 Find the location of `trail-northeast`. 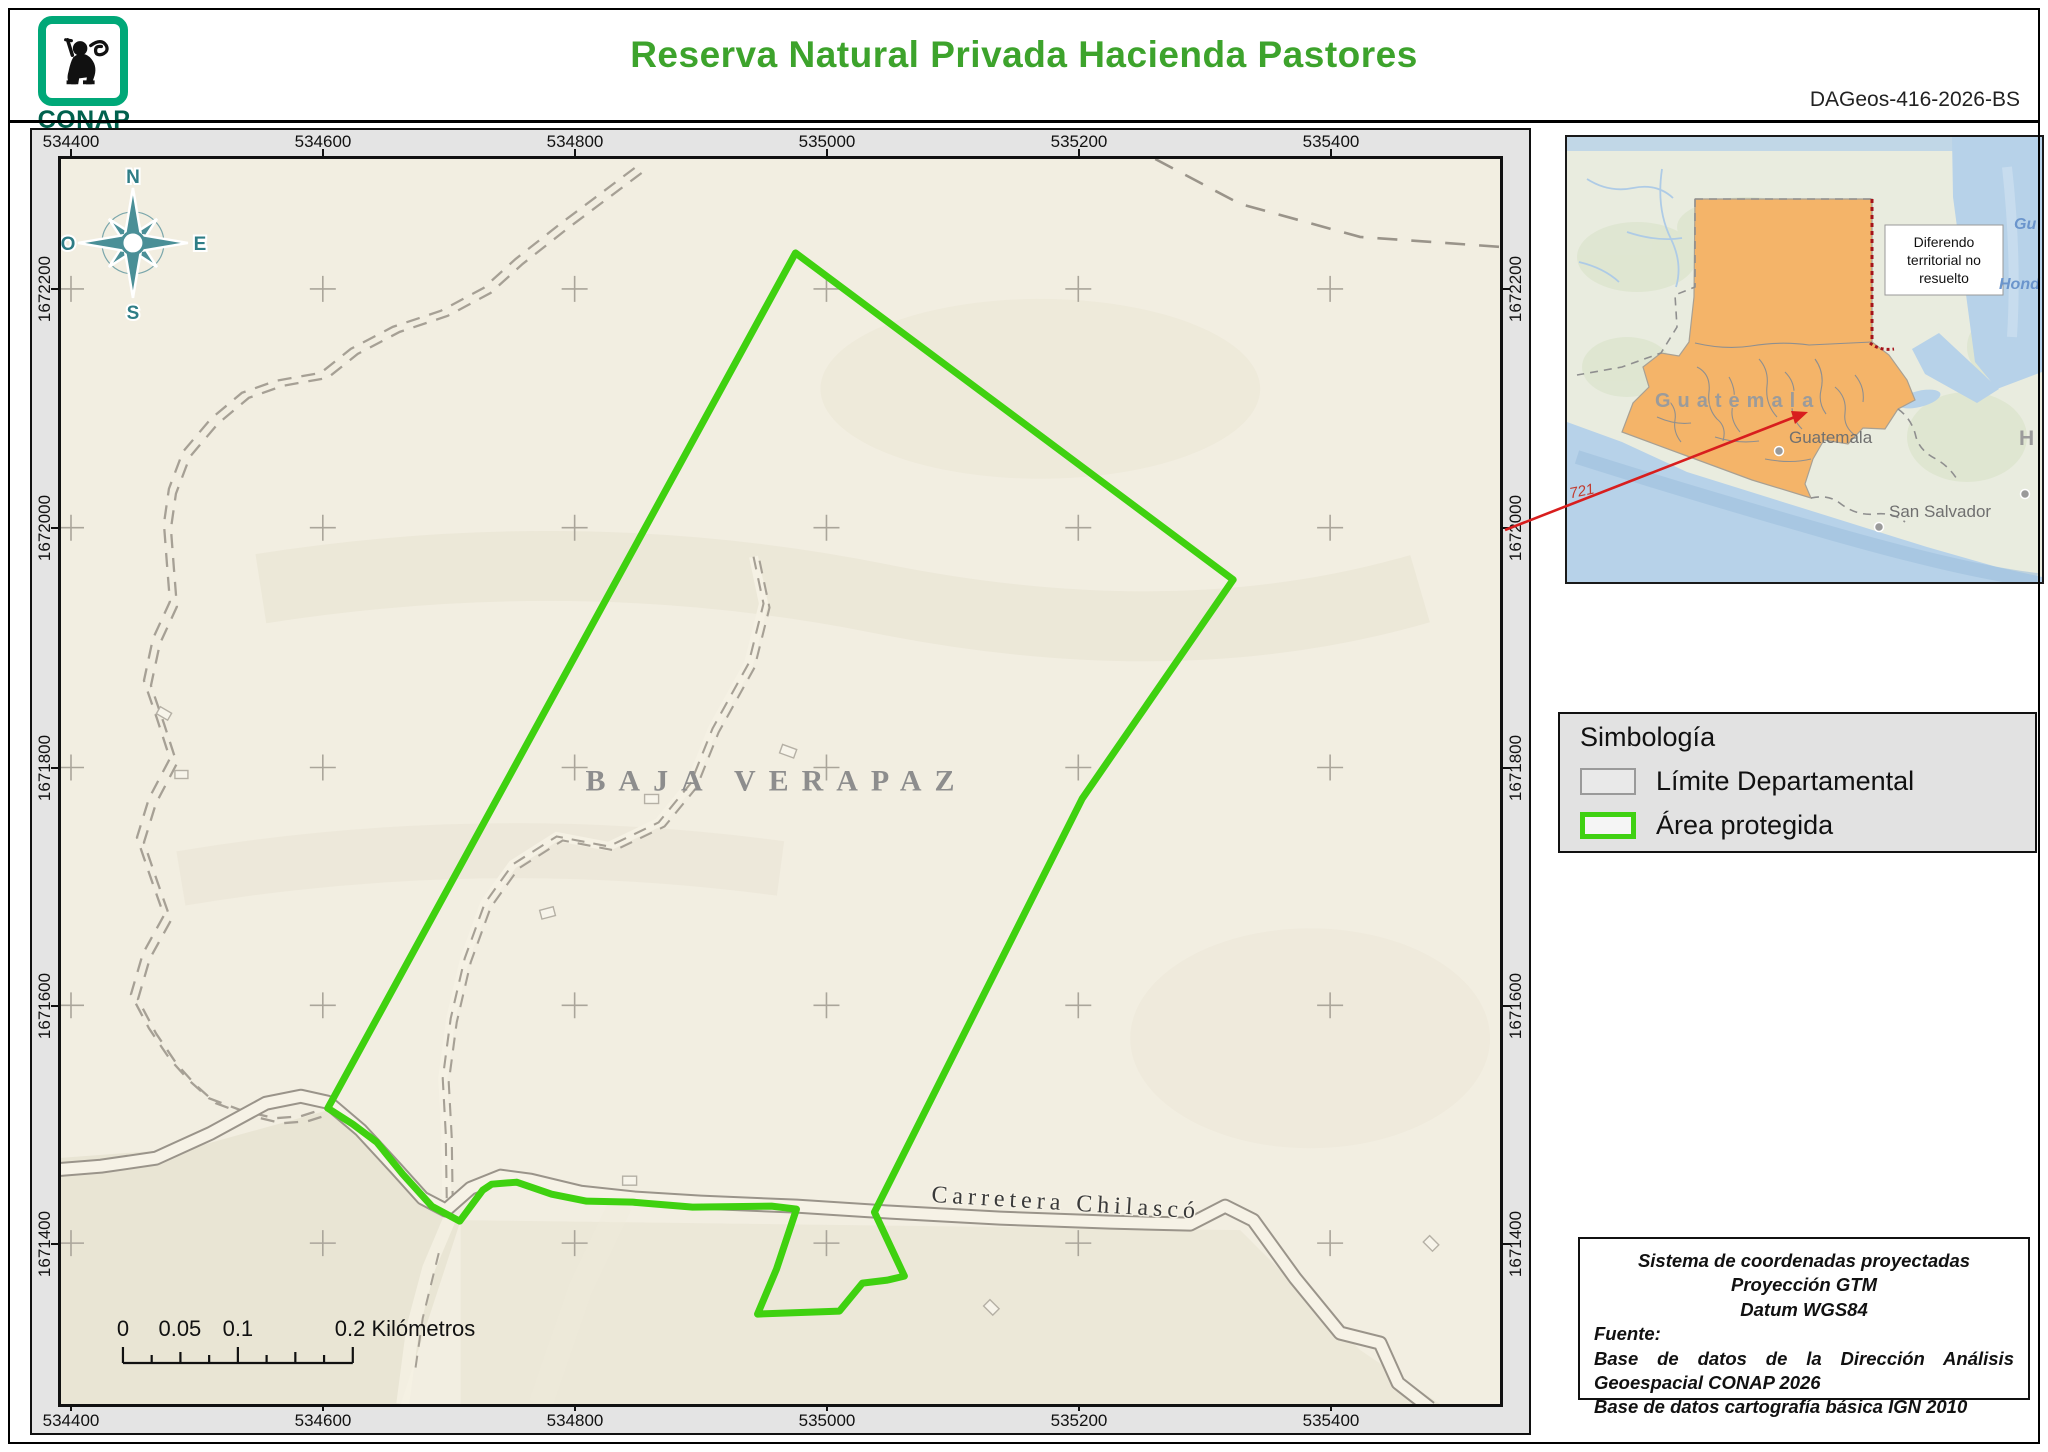

trail-northeast is located at coordinates (1327, 204).